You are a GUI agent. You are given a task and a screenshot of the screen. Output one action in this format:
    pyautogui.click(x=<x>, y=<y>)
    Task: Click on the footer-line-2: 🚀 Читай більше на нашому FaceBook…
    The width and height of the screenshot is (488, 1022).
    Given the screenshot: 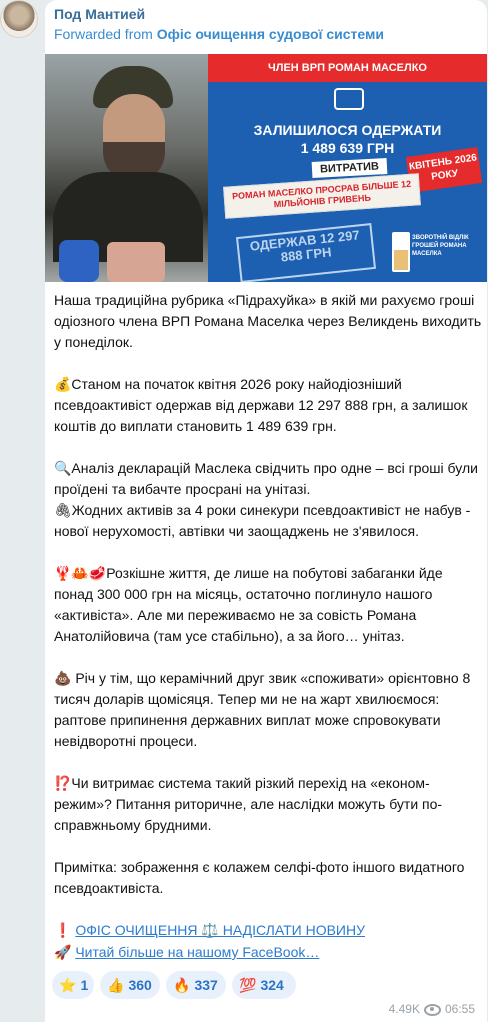 What is the action you would take?
    pyautogui.click(x=186, y=952)
    